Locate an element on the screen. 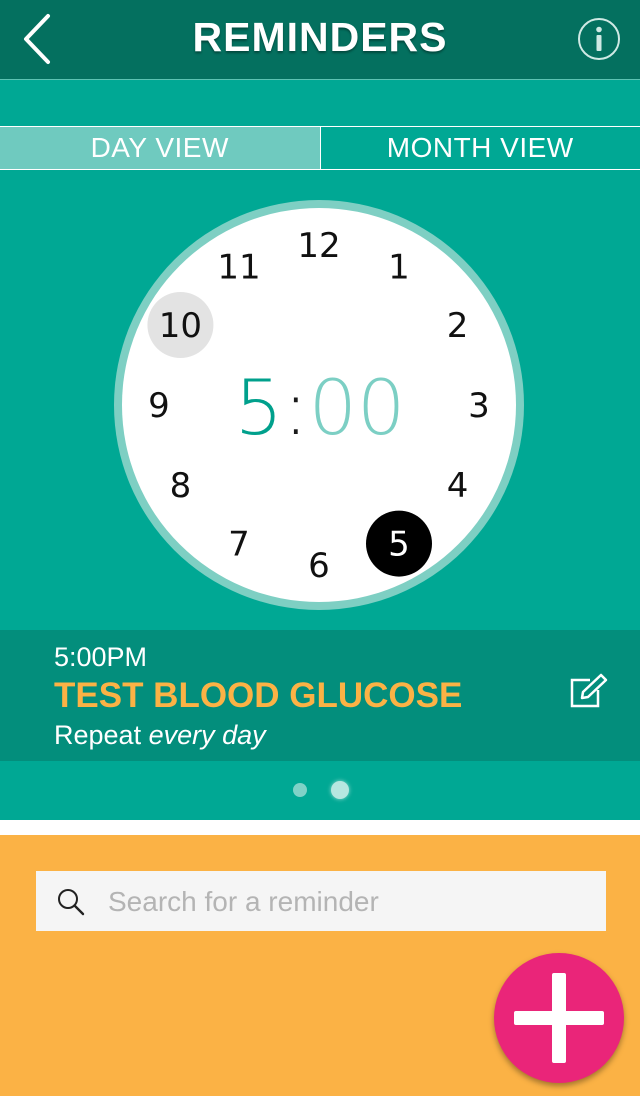 The width and height of the screenshot is (640, 1096). clock-hour-10: 10 is located at coordinates (180, 325).